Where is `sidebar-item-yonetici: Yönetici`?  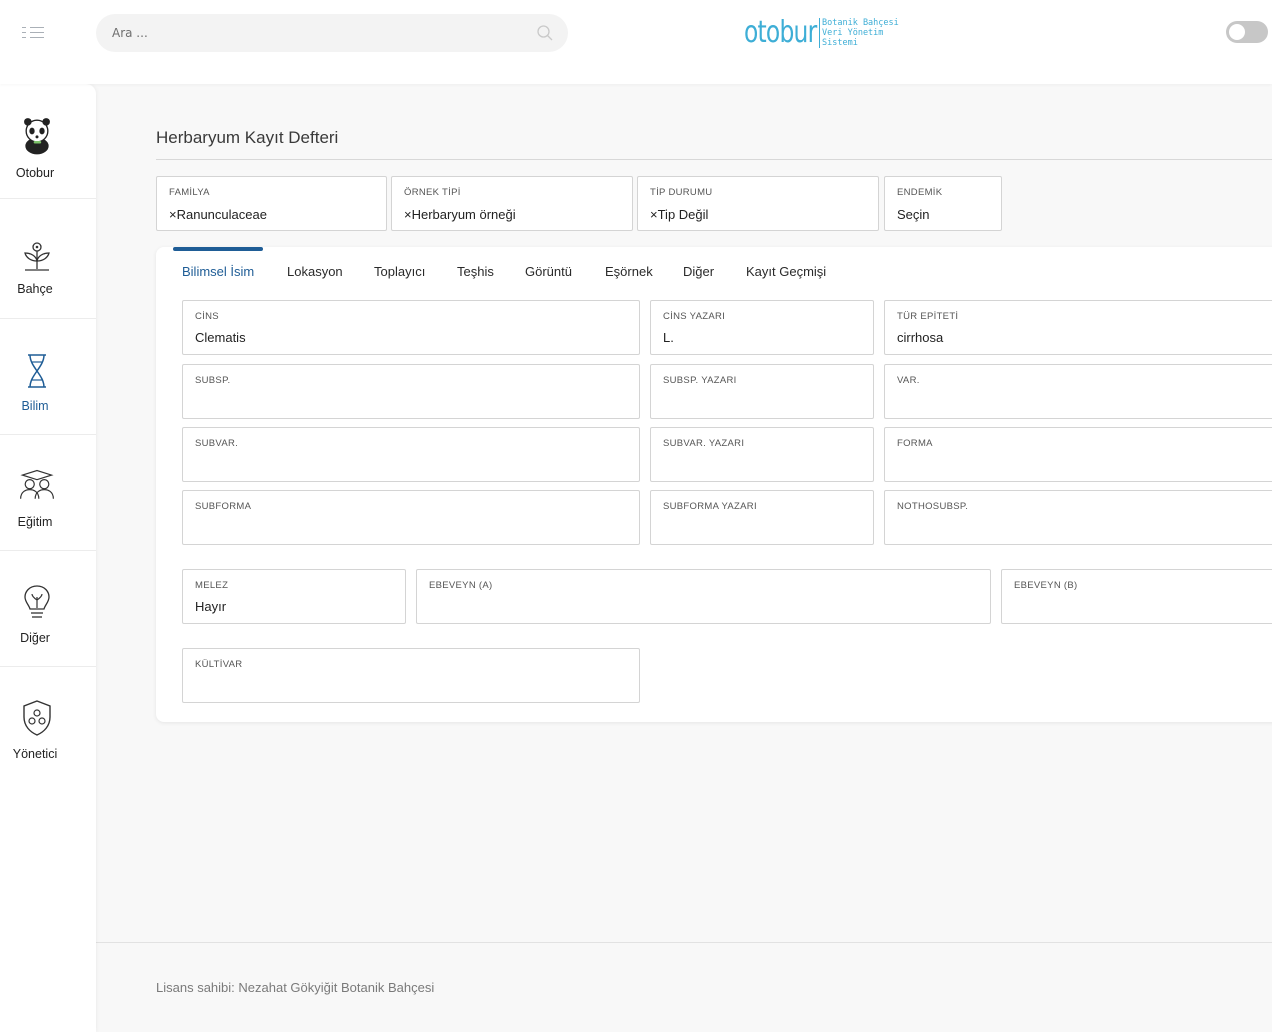
sidebar-item-yonetici: Yönetici is located at coordinates (48, 725).